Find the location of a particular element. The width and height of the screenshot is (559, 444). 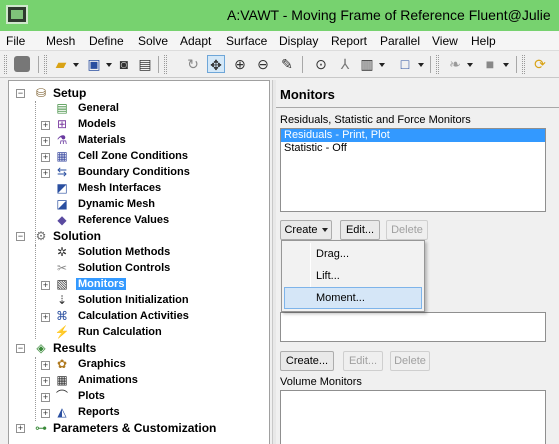

mesh-interfaces-icon: ◩ is located at coordinates (62, 188).